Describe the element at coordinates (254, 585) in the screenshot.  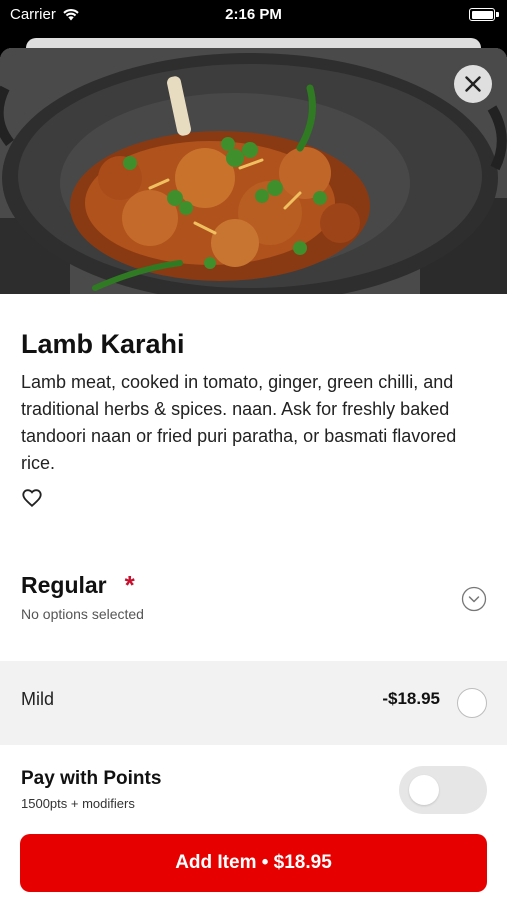
I see `option-group-title-row: Regular *` at that location.